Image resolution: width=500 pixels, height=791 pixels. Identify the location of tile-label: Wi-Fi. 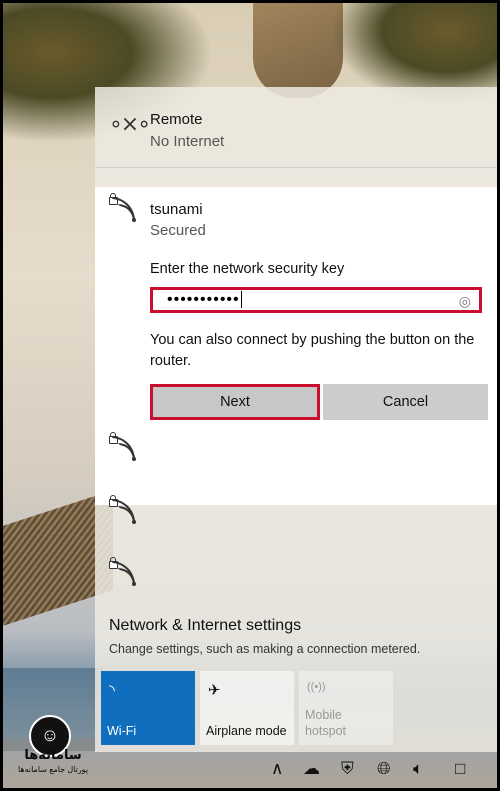
(122, 731).